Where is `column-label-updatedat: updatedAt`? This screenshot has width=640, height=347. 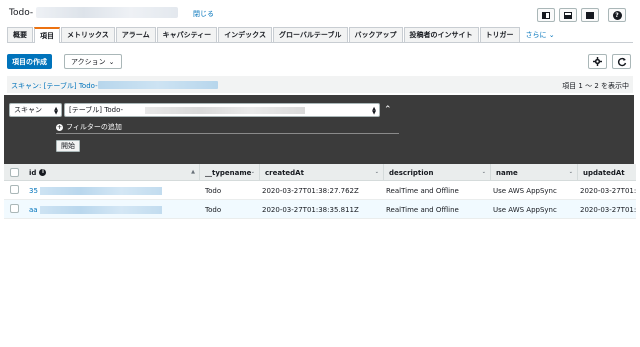
column-label-updatedat: updatedAt is located at coordinates (604, 172).